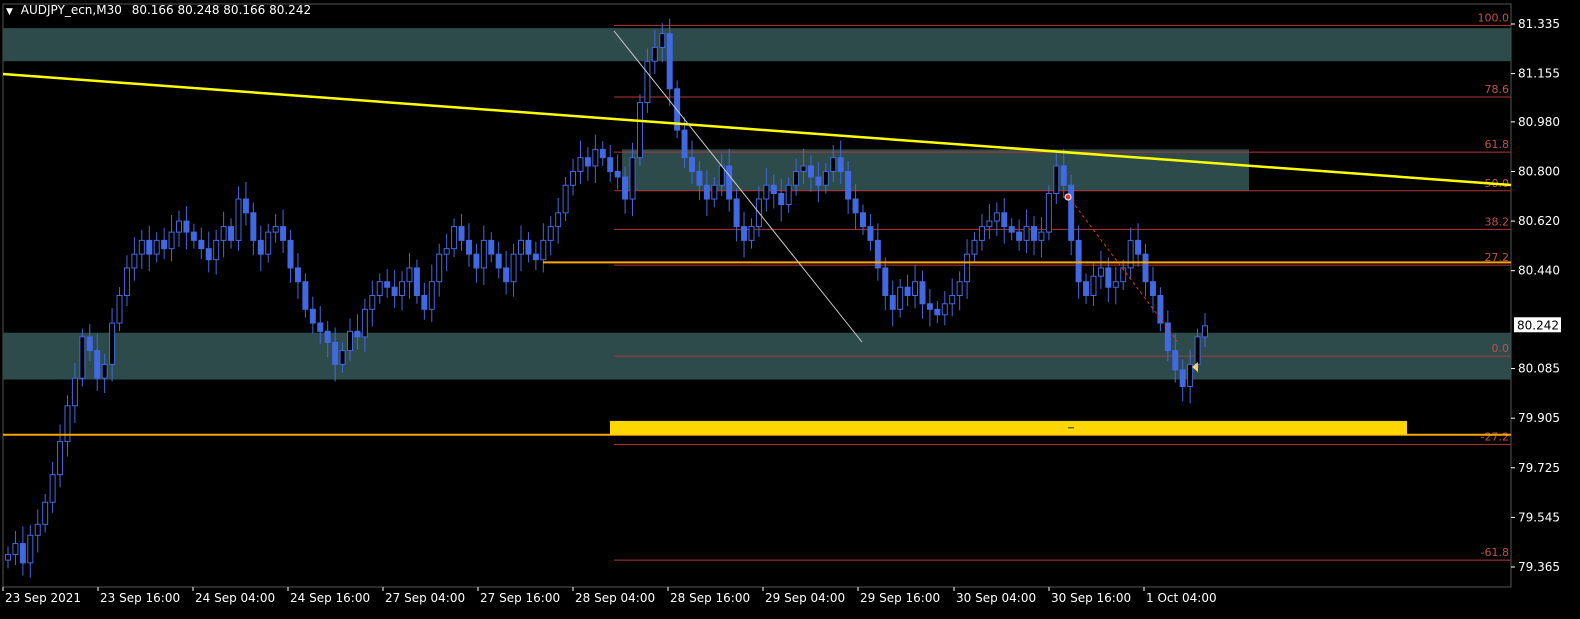 This screenshot has width=1580, height=619. I want to click on dropdown-triangle-icon: ▼, so click(9, 12).